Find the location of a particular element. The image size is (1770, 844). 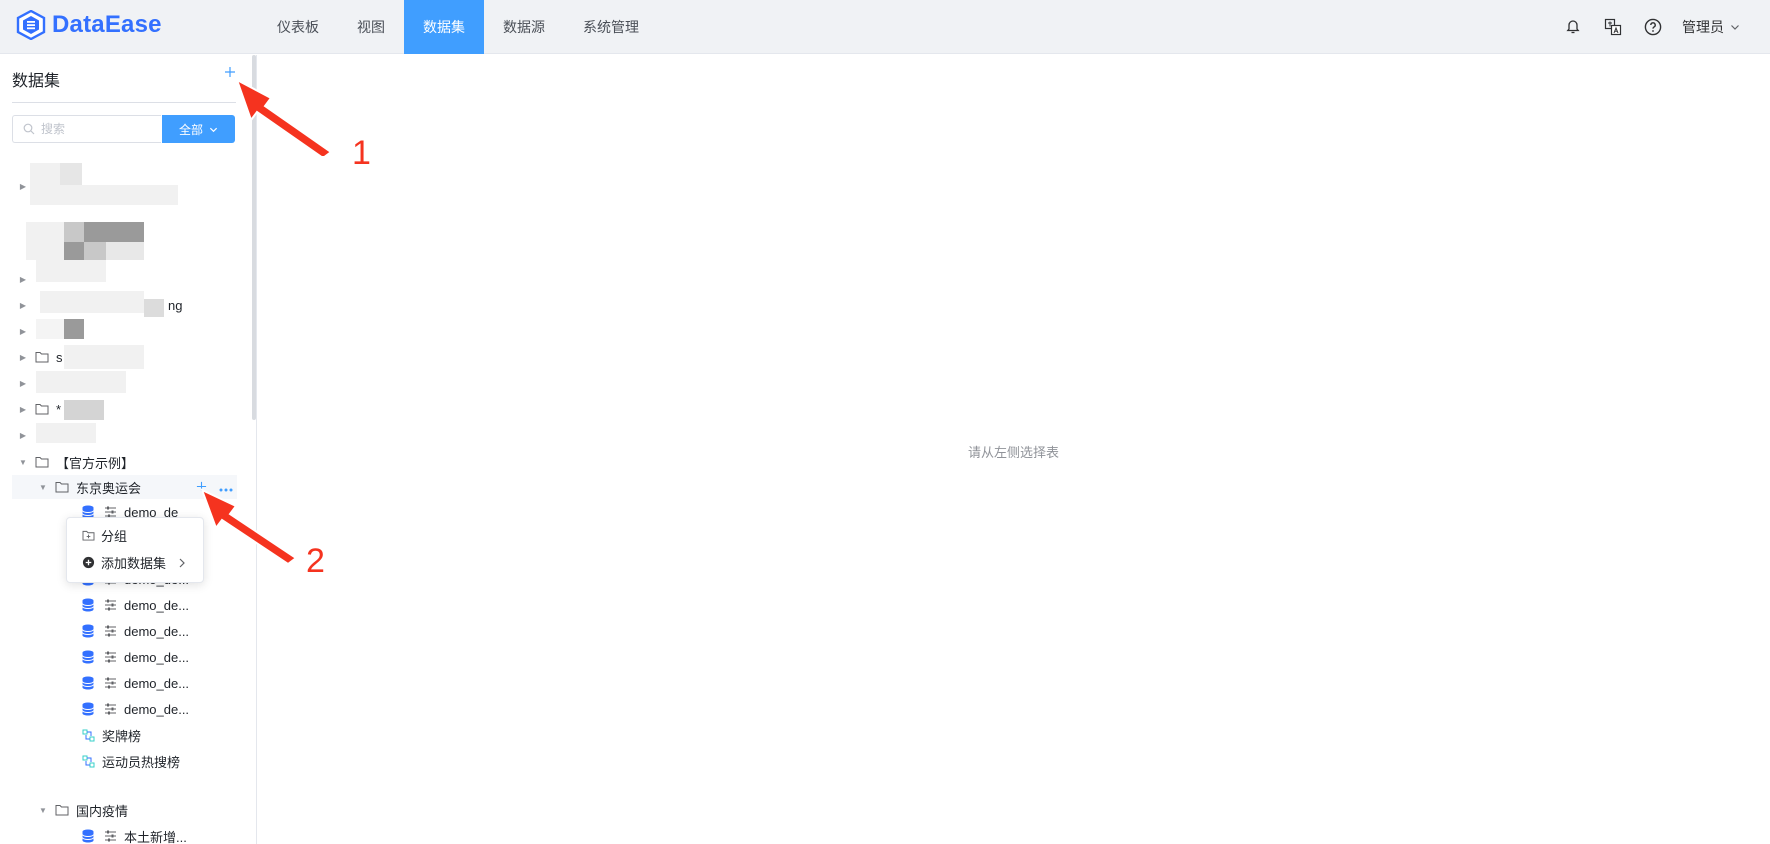

dataease-logo-icon is located at coordinates (31, 25).